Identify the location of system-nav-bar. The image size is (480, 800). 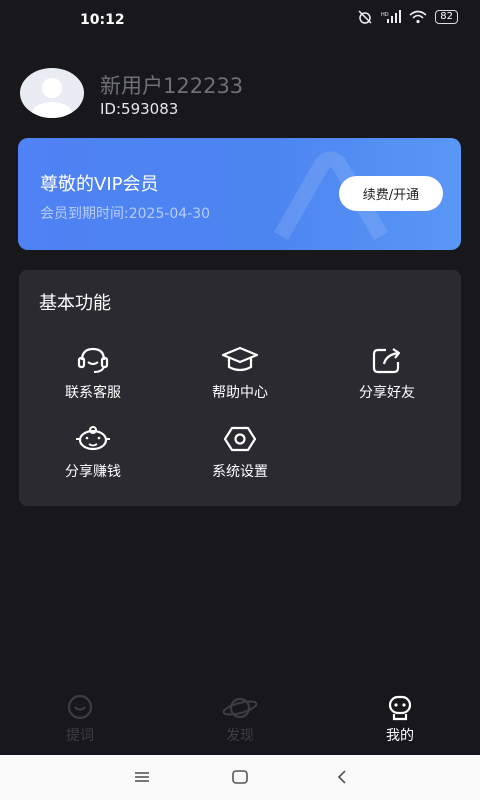
(240, 777).